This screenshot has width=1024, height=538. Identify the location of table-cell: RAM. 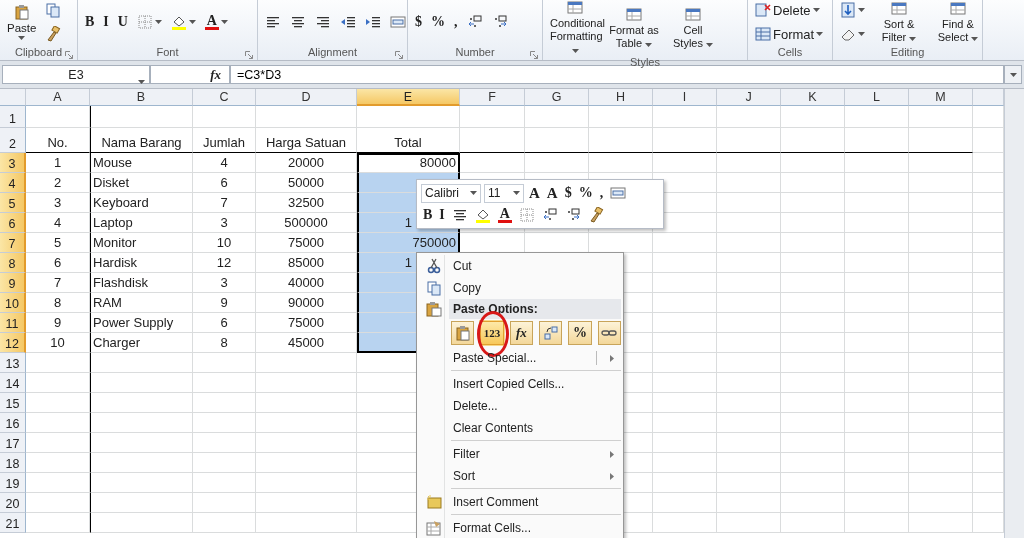
(141, 303).